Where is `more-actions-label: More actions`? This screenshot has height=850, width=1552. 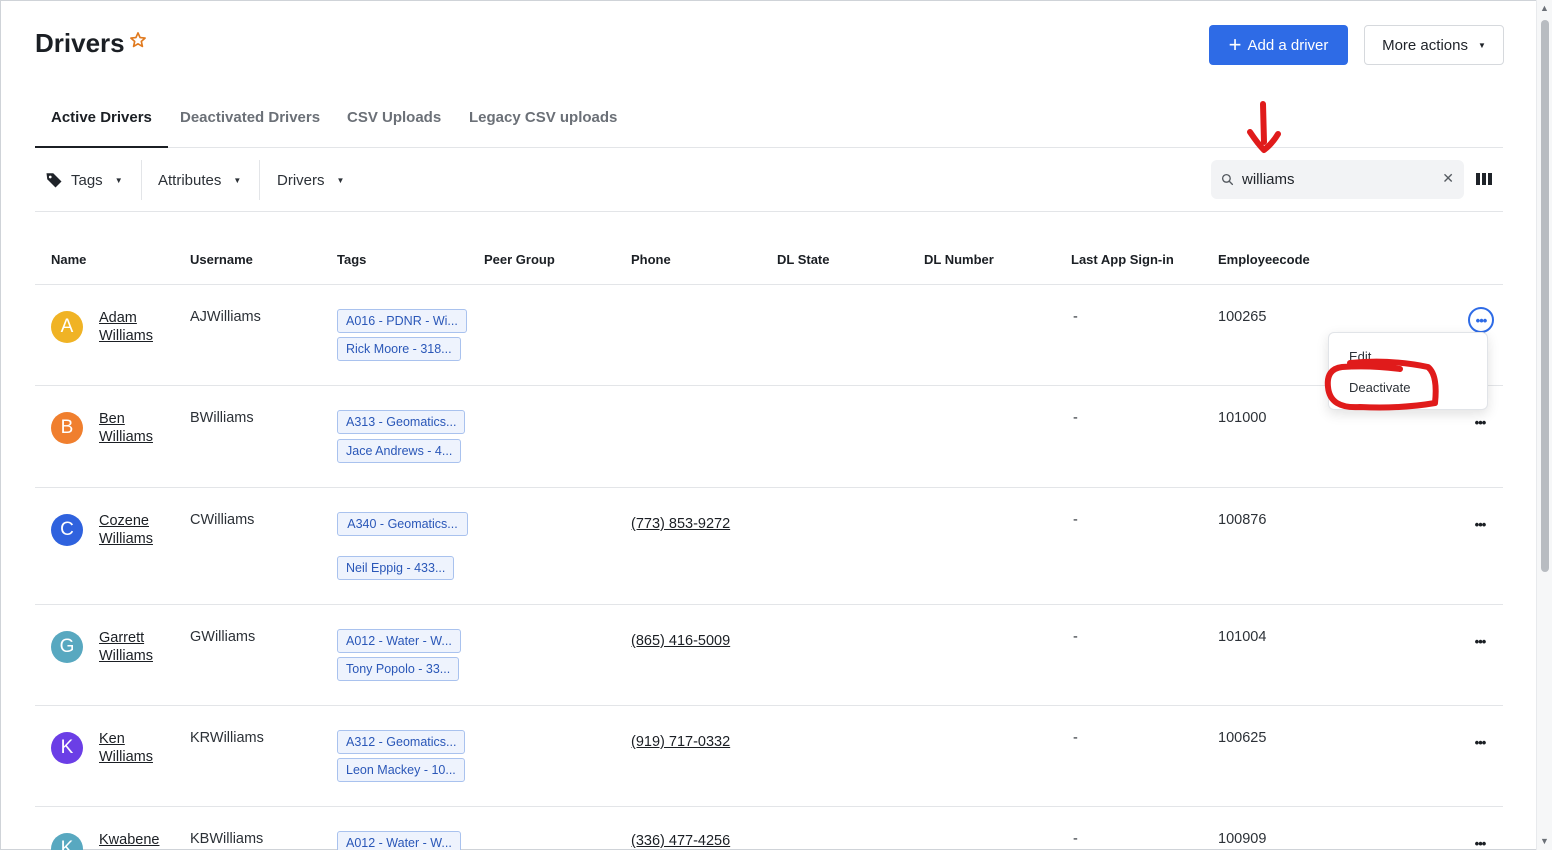 more-actions-label: More actions is located at coordinates (1425, 45).